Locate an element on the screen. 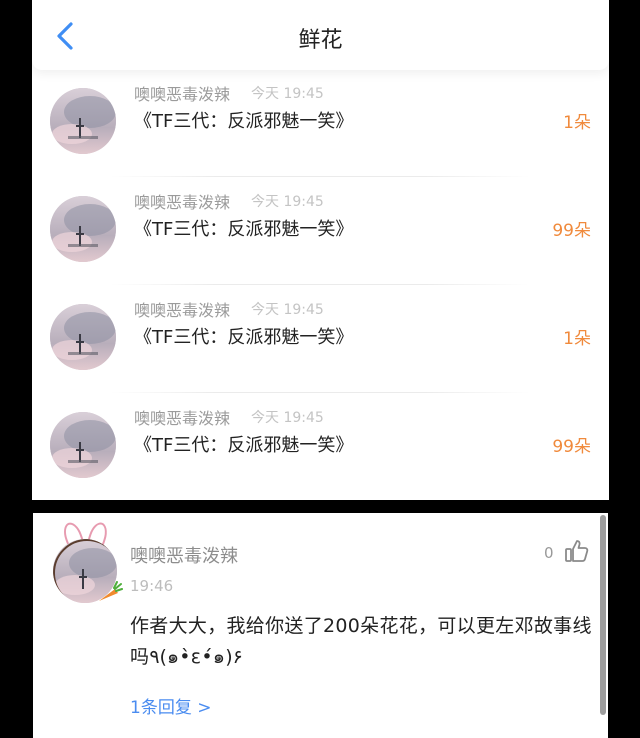 This screenshot has height=738, width=640. view-replies-link: 1条回复 > is located at coordinates (170, 705).